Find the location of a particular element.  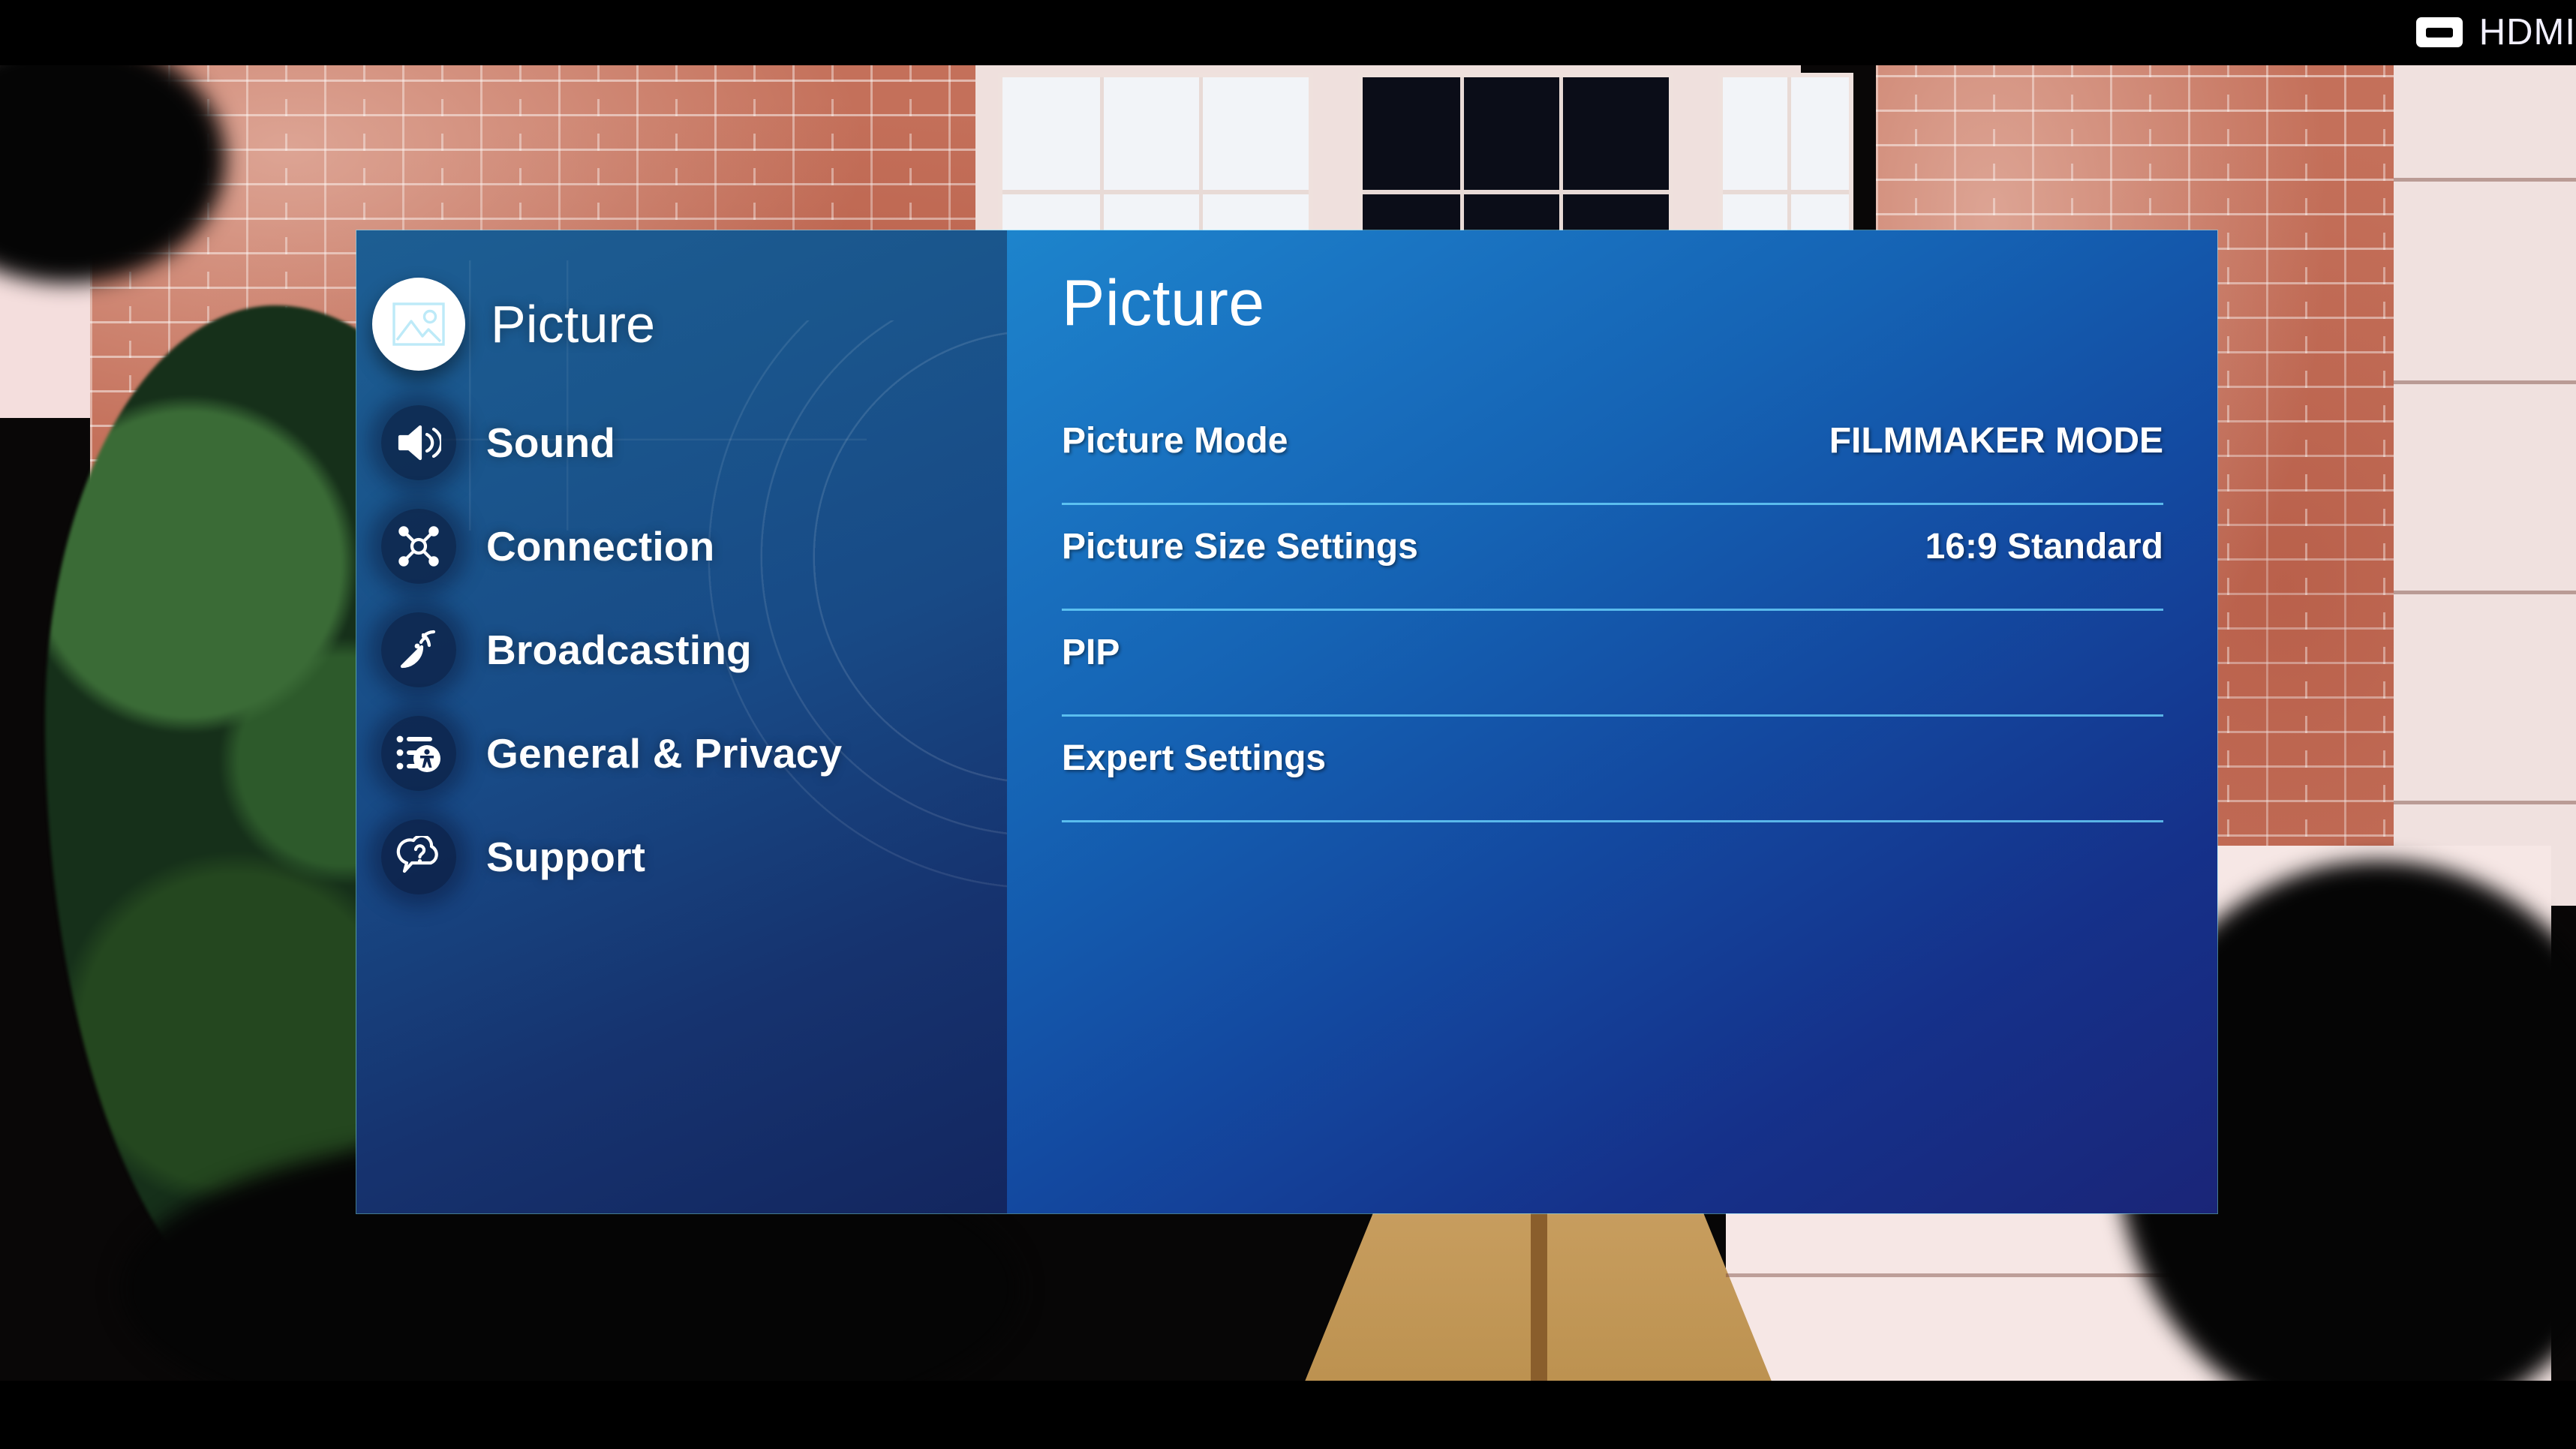

picture-icon is located at coordinates (418, 324).